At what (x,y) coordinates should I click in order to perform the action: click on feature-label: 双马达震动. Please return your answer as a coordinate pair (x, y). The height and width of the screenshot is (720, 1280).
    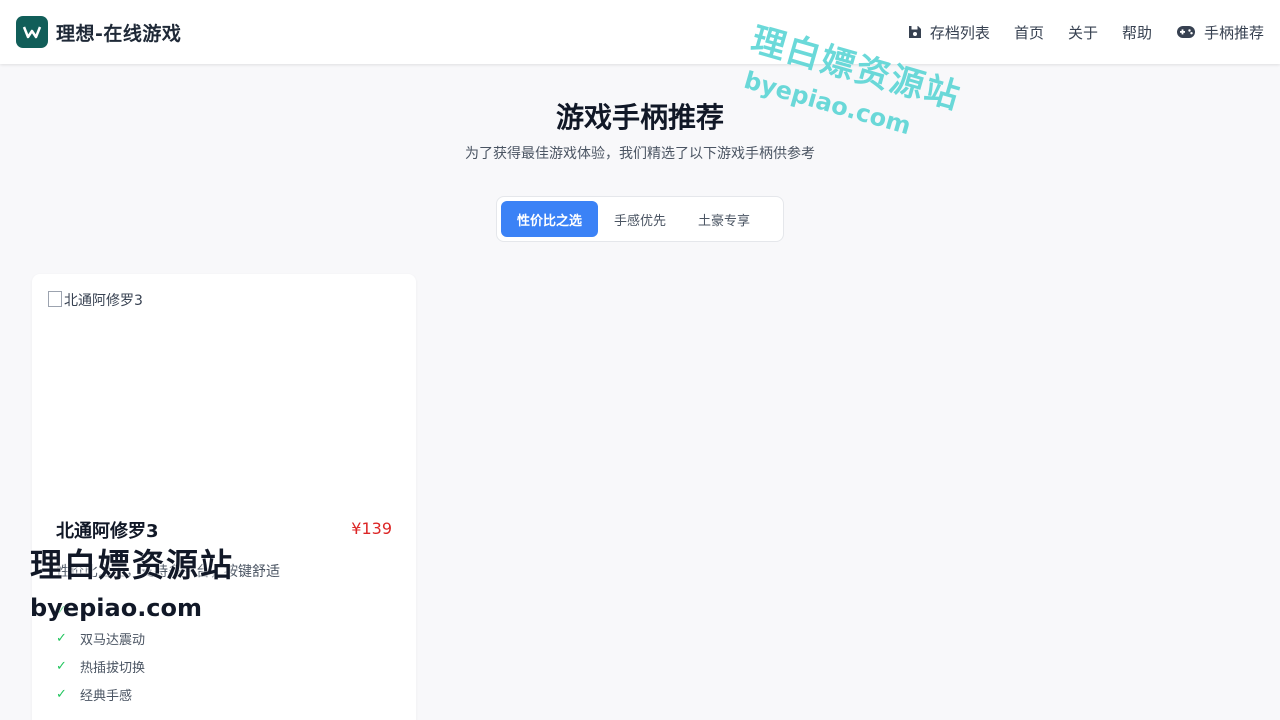
    Looking at the image, I should click on (113, 640).